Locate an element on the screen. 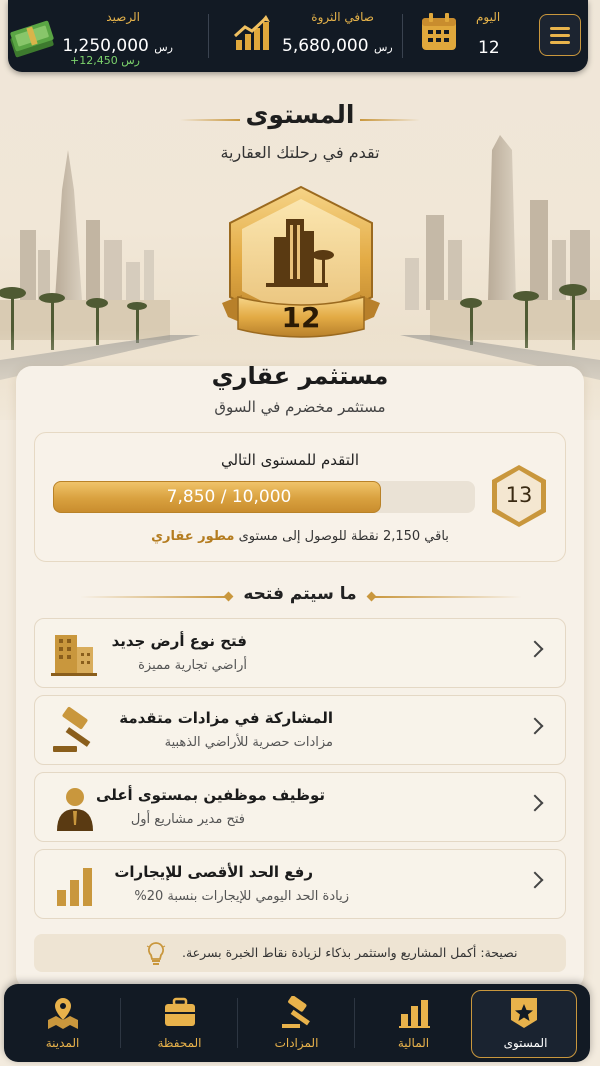  unlock-title: رفع الحد الأقصى للإيجارات is located at coordinates (213, 872).